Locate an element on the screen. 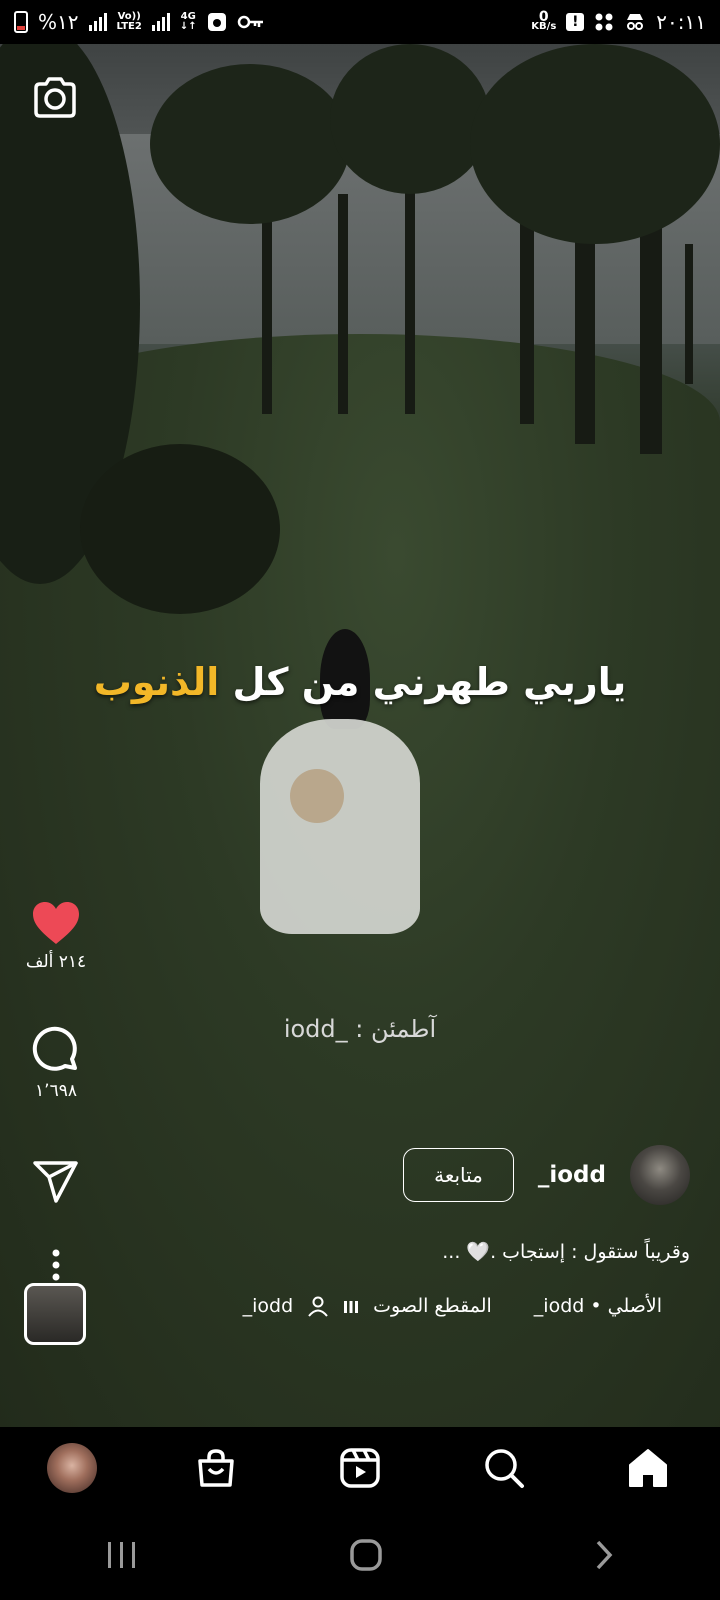  network-type: 4G ↓↑ is located at coordinates (188, 22).